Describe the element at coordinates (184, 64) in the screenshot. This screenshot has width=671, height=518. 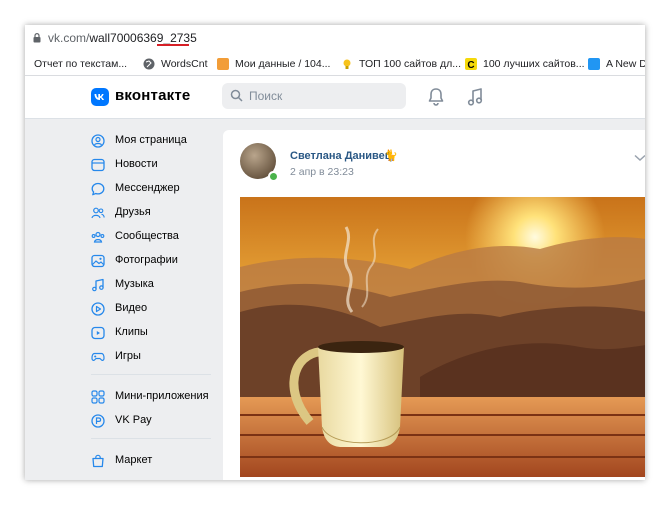
I see `bookmark-label: WordsCnt` at that location.